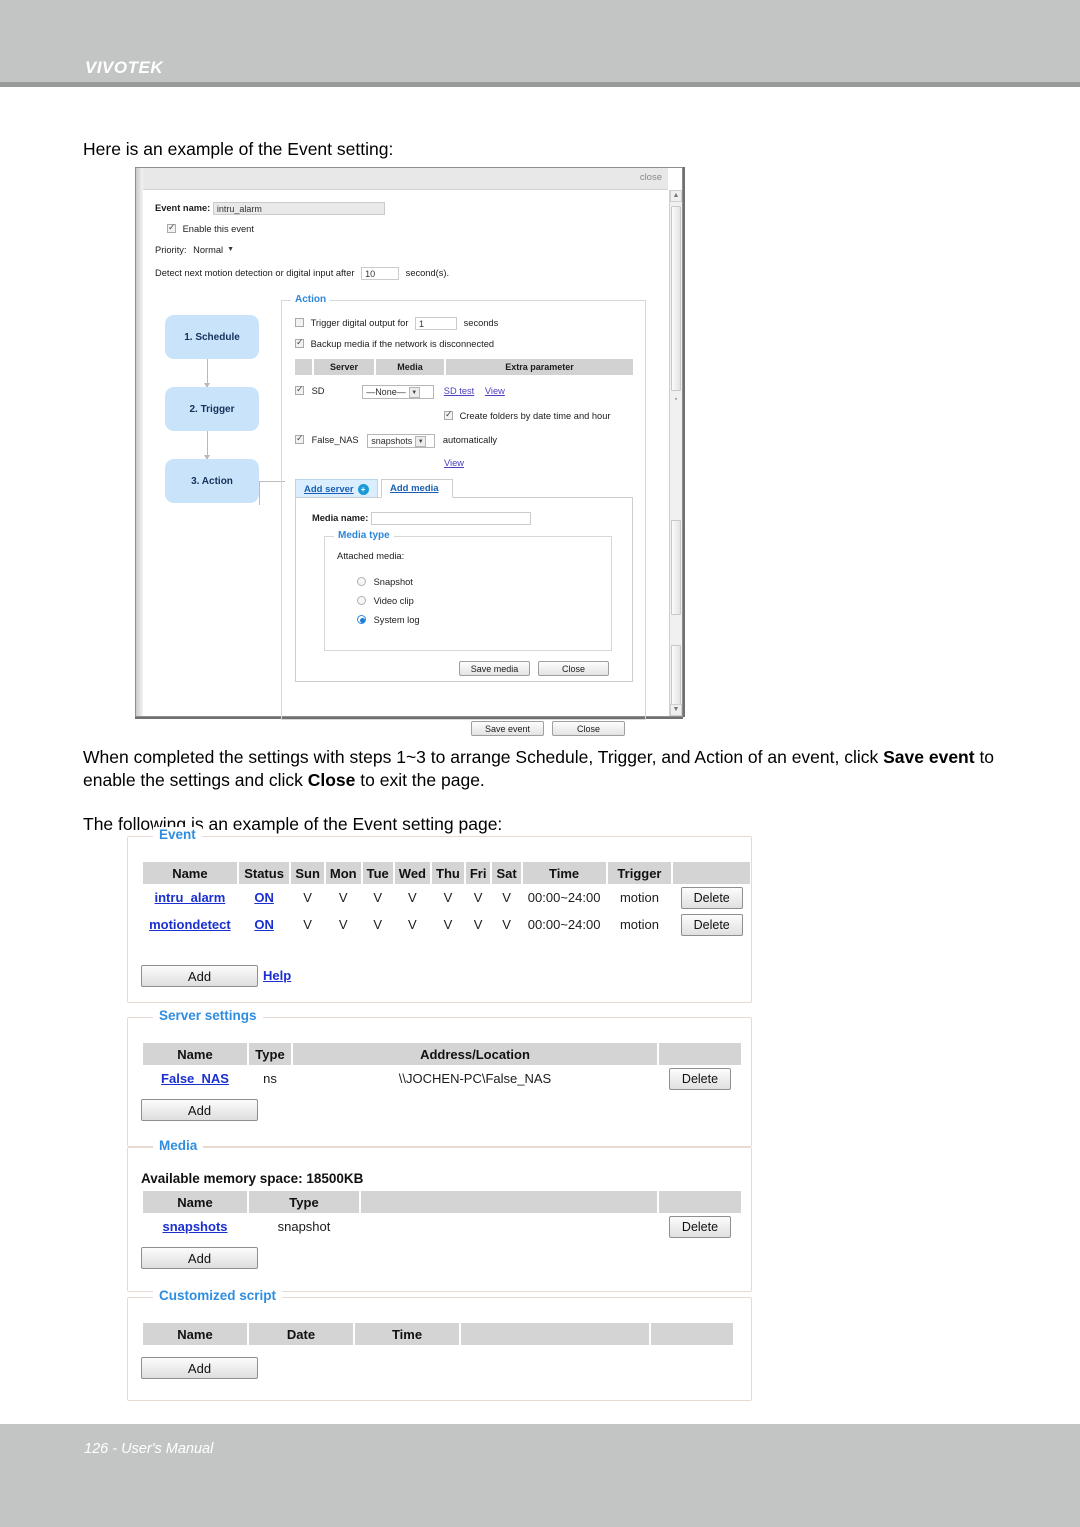 This screenshot has width=1080, height=1527. Describe the element at coordinates (454, 463) in the screenshot. I see `nas-view-link: View` at that location.